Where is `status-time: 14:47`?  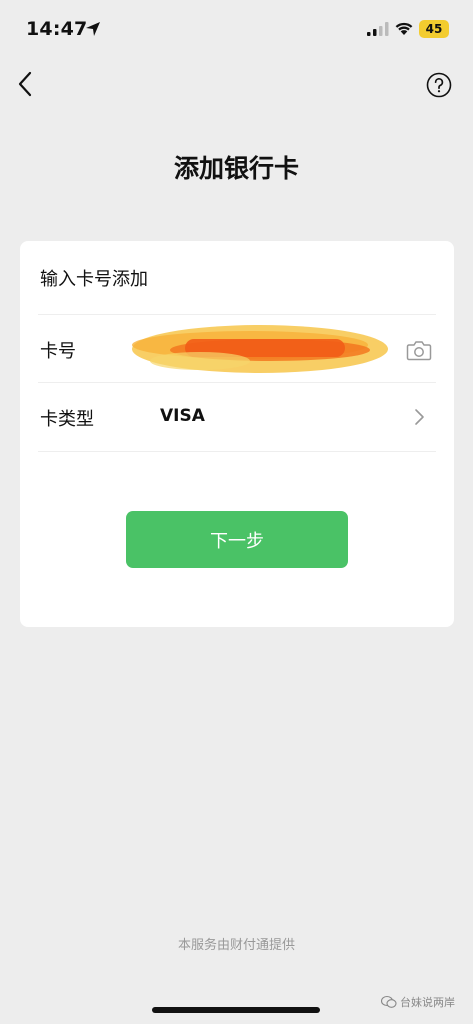
status-time: 14:47 is located at coordinates (57, 29).